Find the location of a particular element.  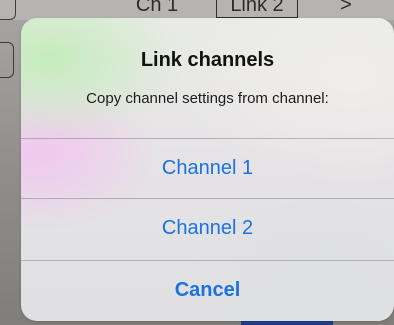

background-segment-link: Link 2 is located at coordinates (257, 9).